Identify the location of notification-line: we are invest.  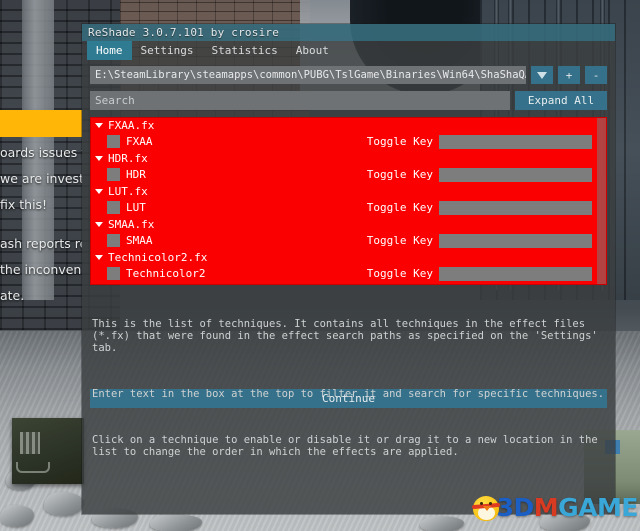
(41, 178).